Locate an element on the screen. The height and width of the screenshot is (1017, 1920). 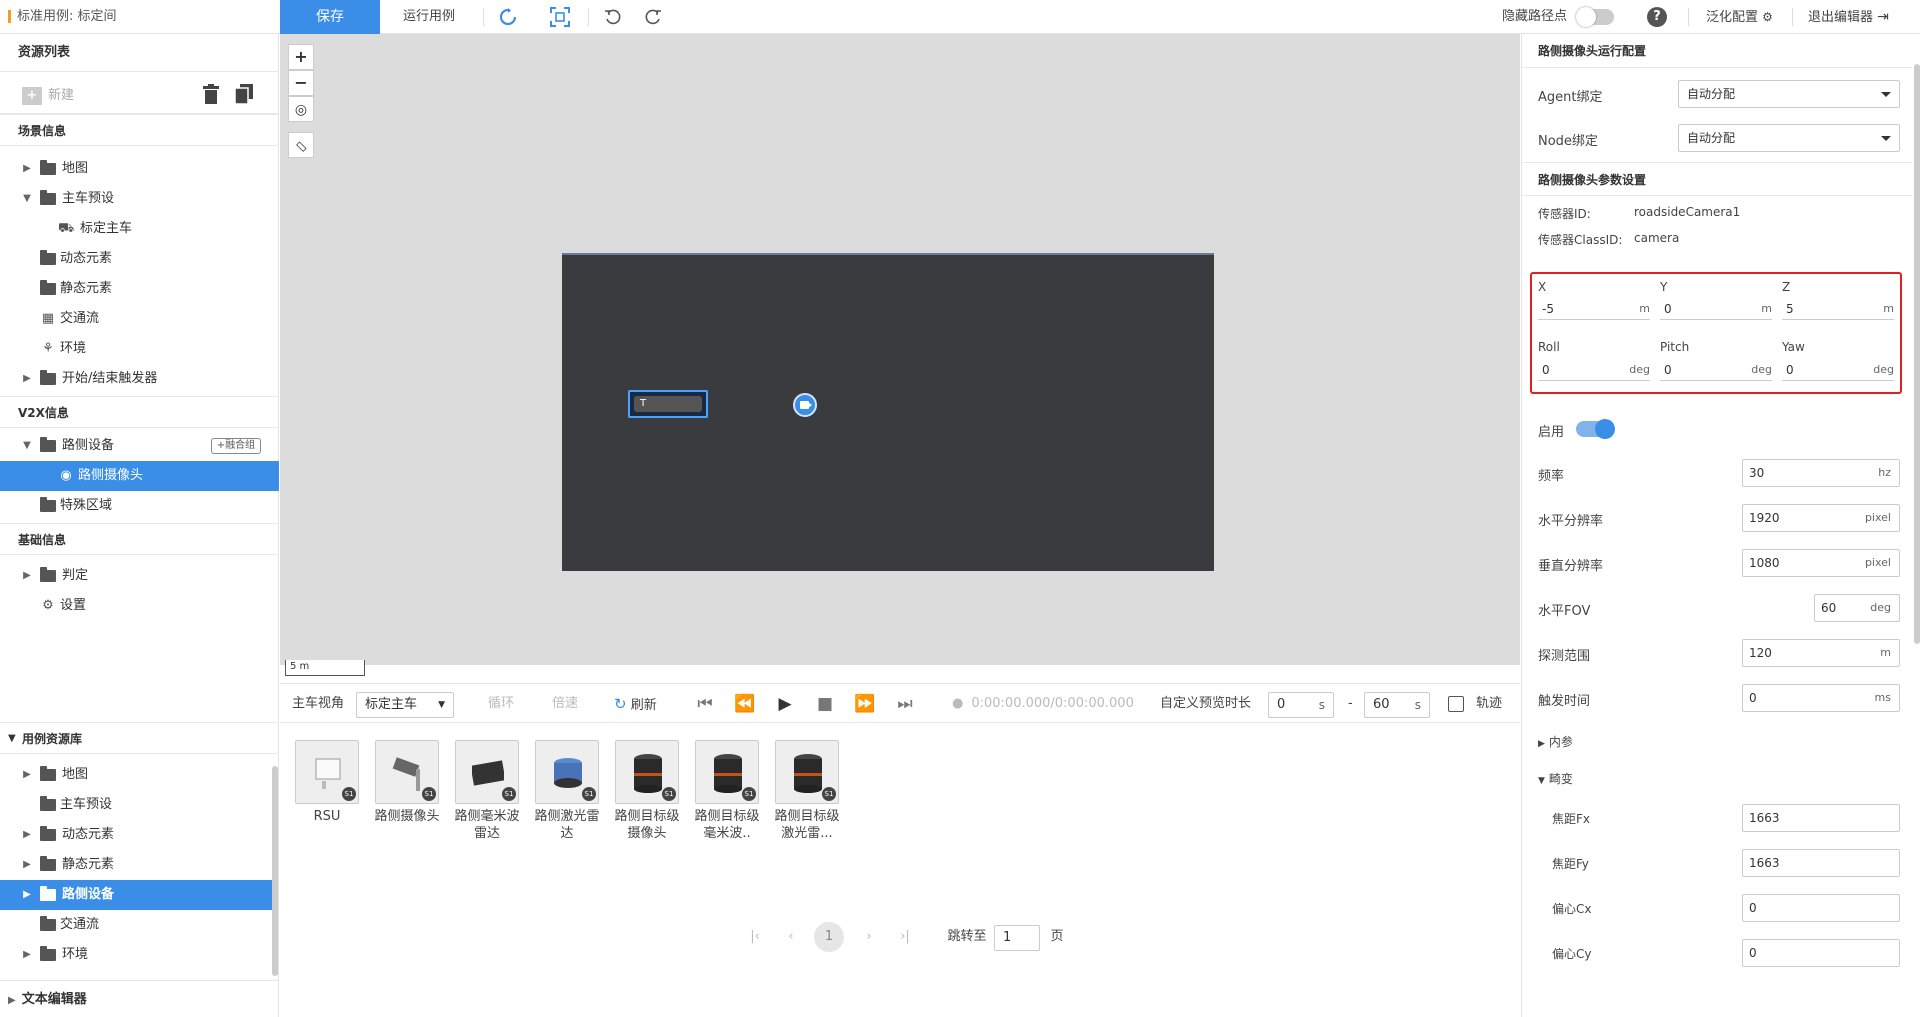
tree-item-judge: ▶ 判定 is located at coordinates (139, 576).